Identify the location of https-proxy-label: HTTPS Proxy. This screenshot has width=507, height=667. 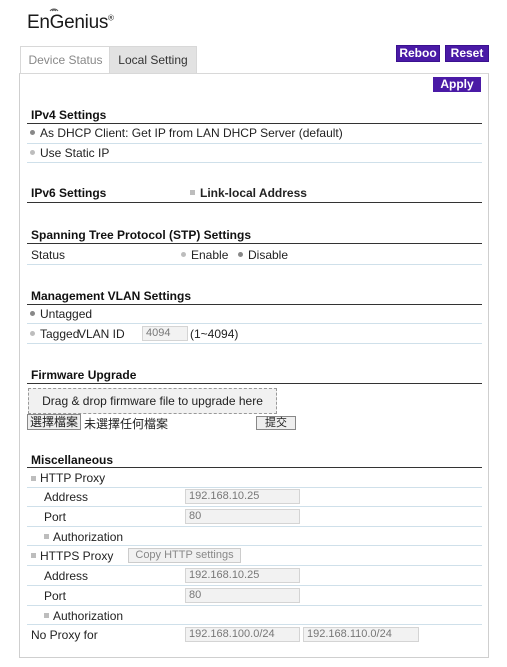
(77, 556).